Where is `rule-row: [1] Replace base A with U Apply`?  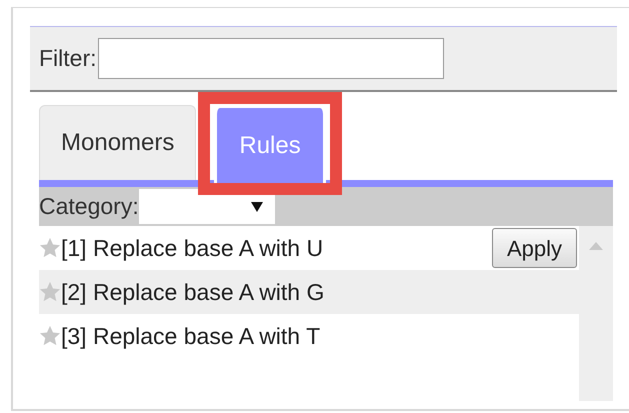 rule-row: [1] Replace base A with U Apply is located at coordinates (309, 248).